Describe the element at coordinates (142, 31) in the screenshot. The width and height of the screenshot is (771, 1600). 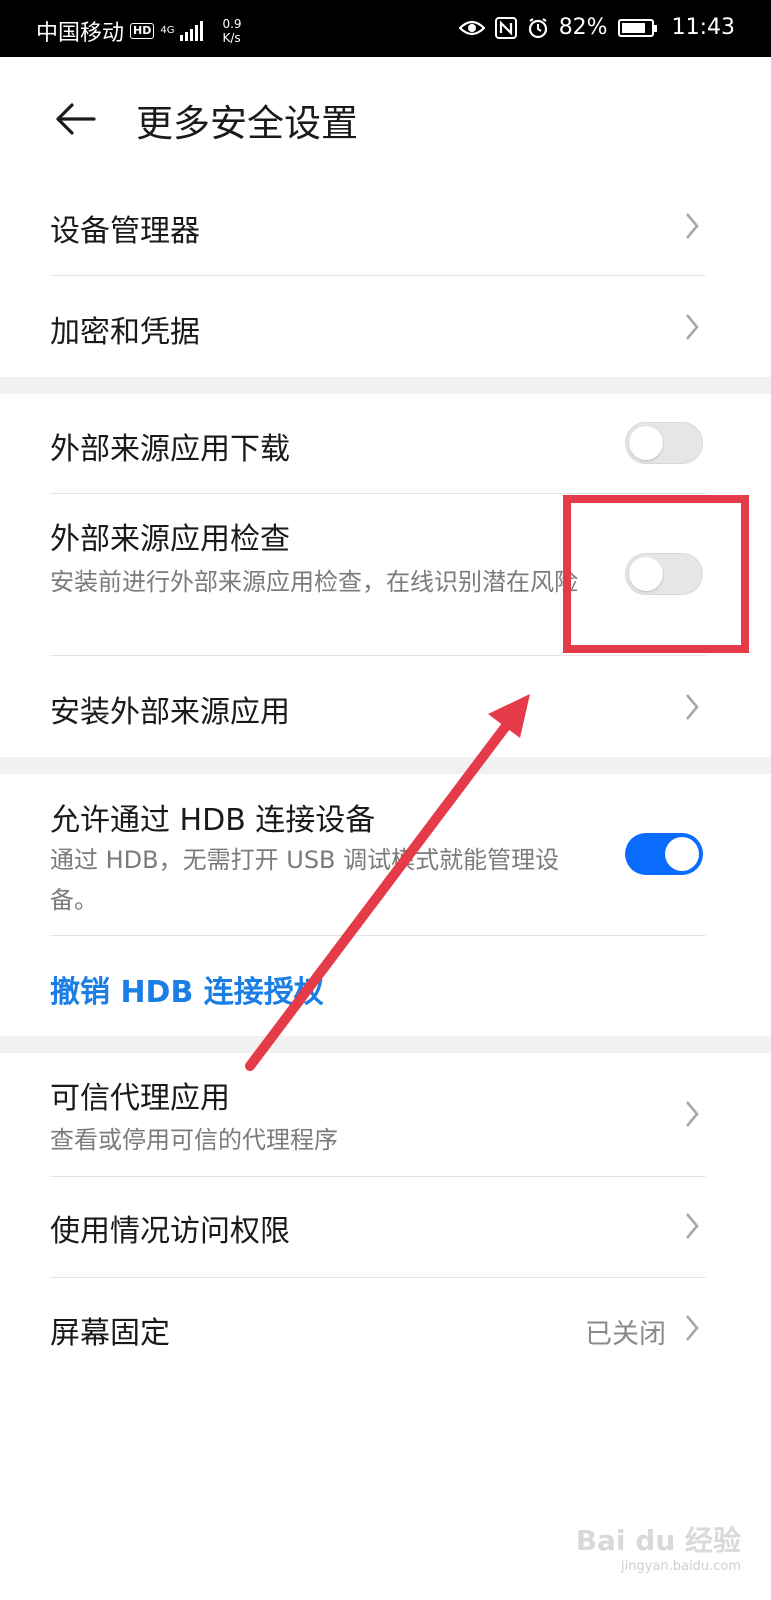
I see `hd-icon: HD` at that location.